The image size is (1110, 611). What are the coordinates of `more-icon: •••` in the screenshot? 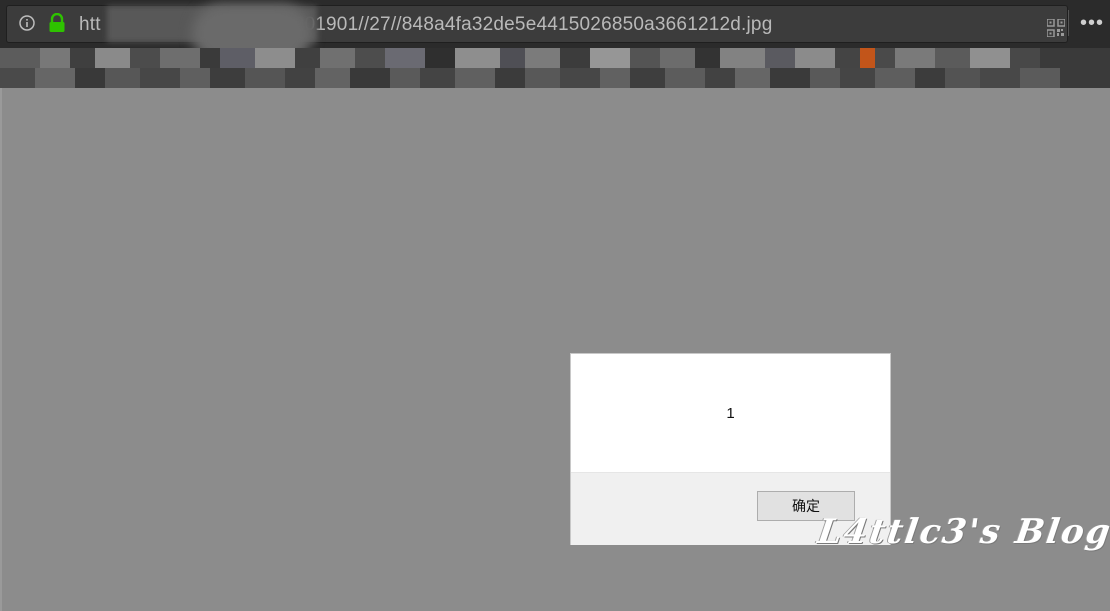 It's located at (1093, 23).